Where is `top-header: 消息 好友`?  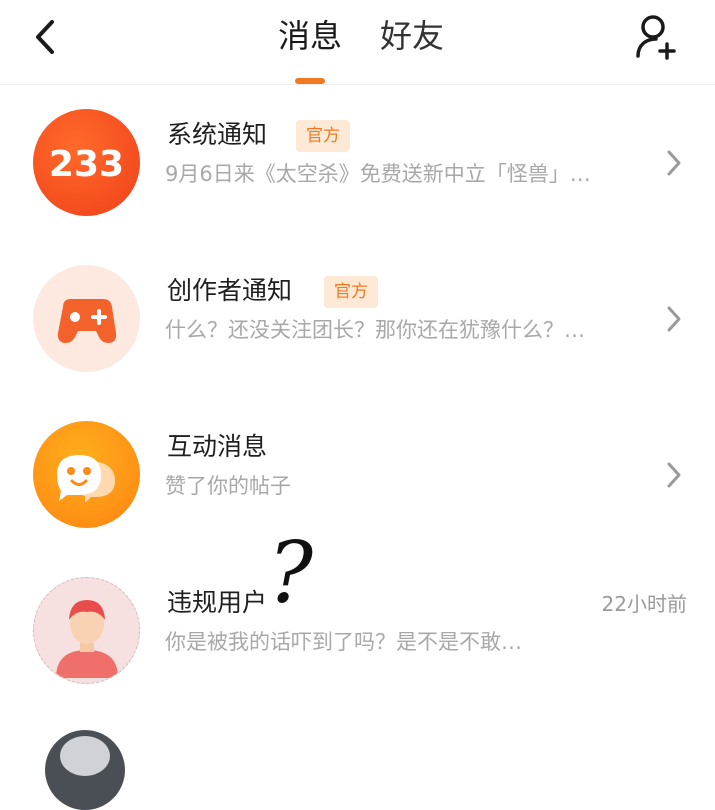
top-header: 消息 好友 is located at coordinates (357, 42).